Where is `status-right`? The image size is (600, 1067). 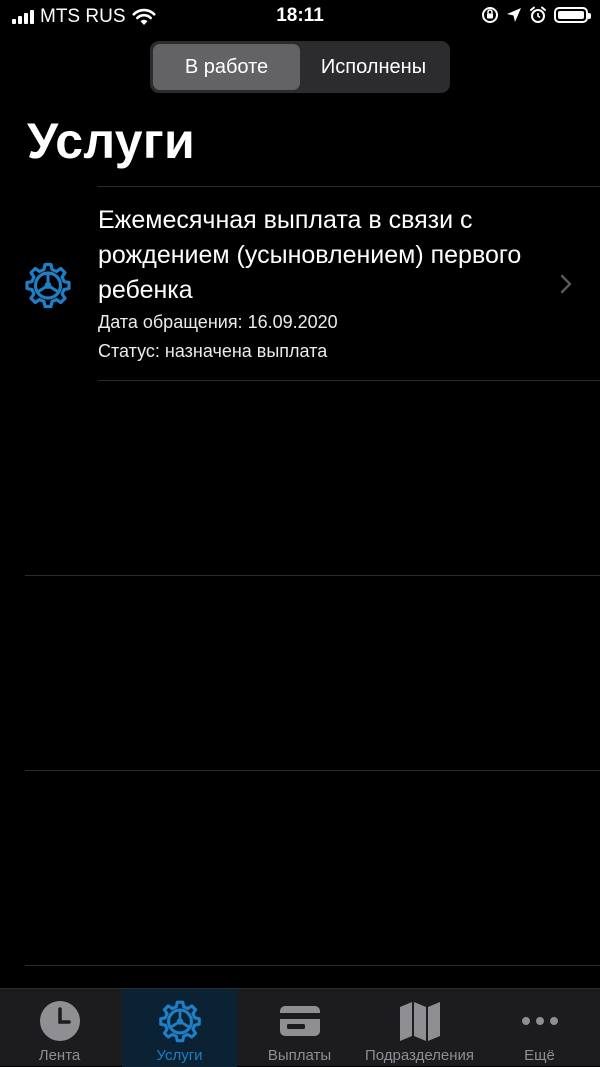 status-right is located at coordinates (536, 15).